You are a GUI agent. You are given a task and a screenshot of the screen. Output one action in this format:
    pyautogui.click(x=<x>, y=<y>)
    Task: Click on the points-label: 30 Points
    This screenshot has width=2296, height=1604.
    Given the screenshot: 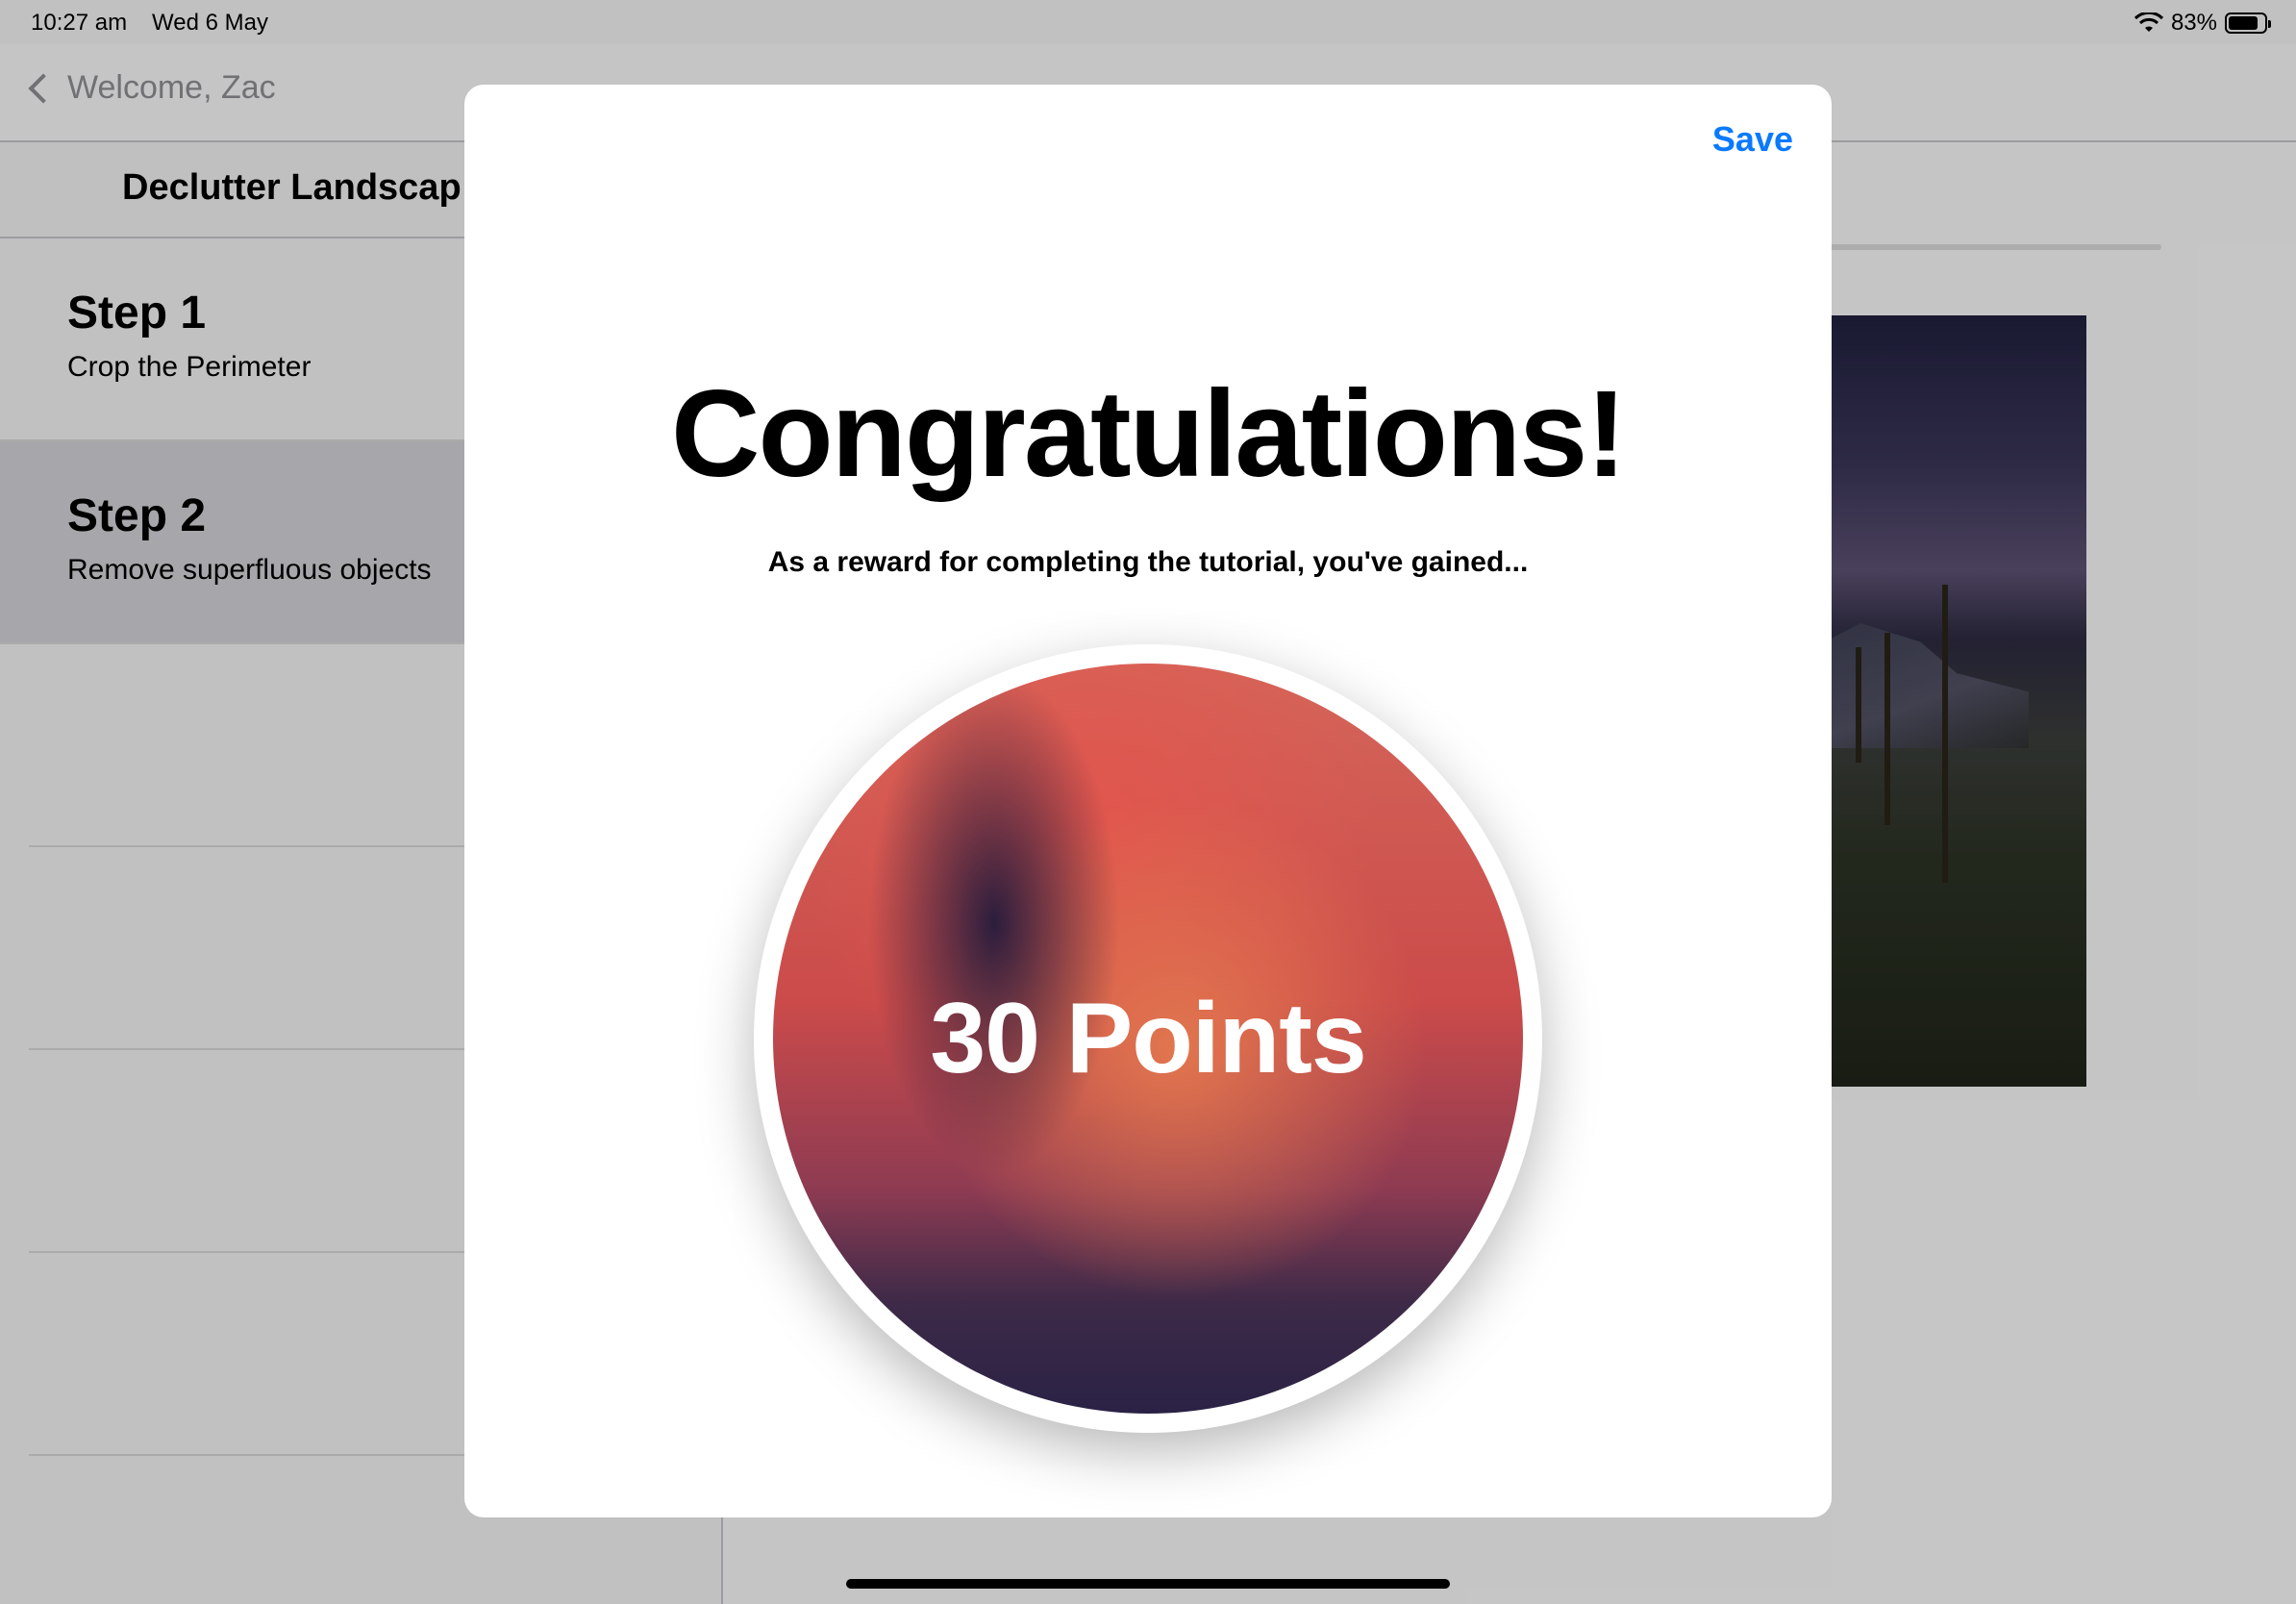 What is the action you would take?
    pyautogui.click(x=1148, y=1038)
    